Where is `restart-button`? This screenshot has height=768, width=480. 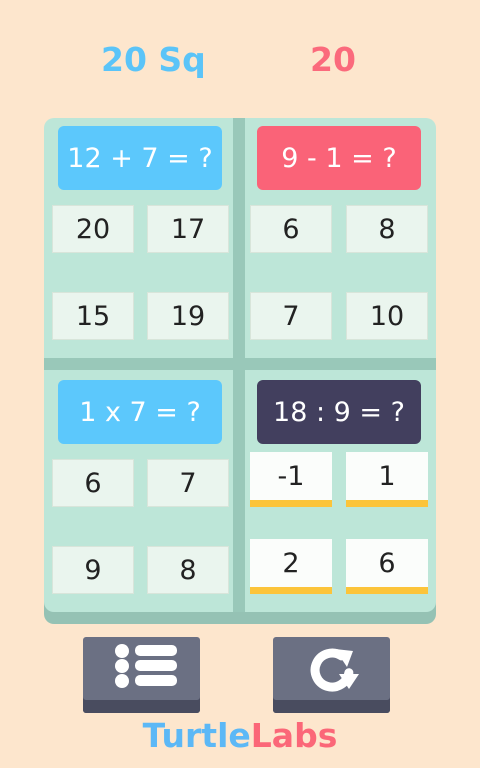 restart-button is located at coordinates (331, 675).